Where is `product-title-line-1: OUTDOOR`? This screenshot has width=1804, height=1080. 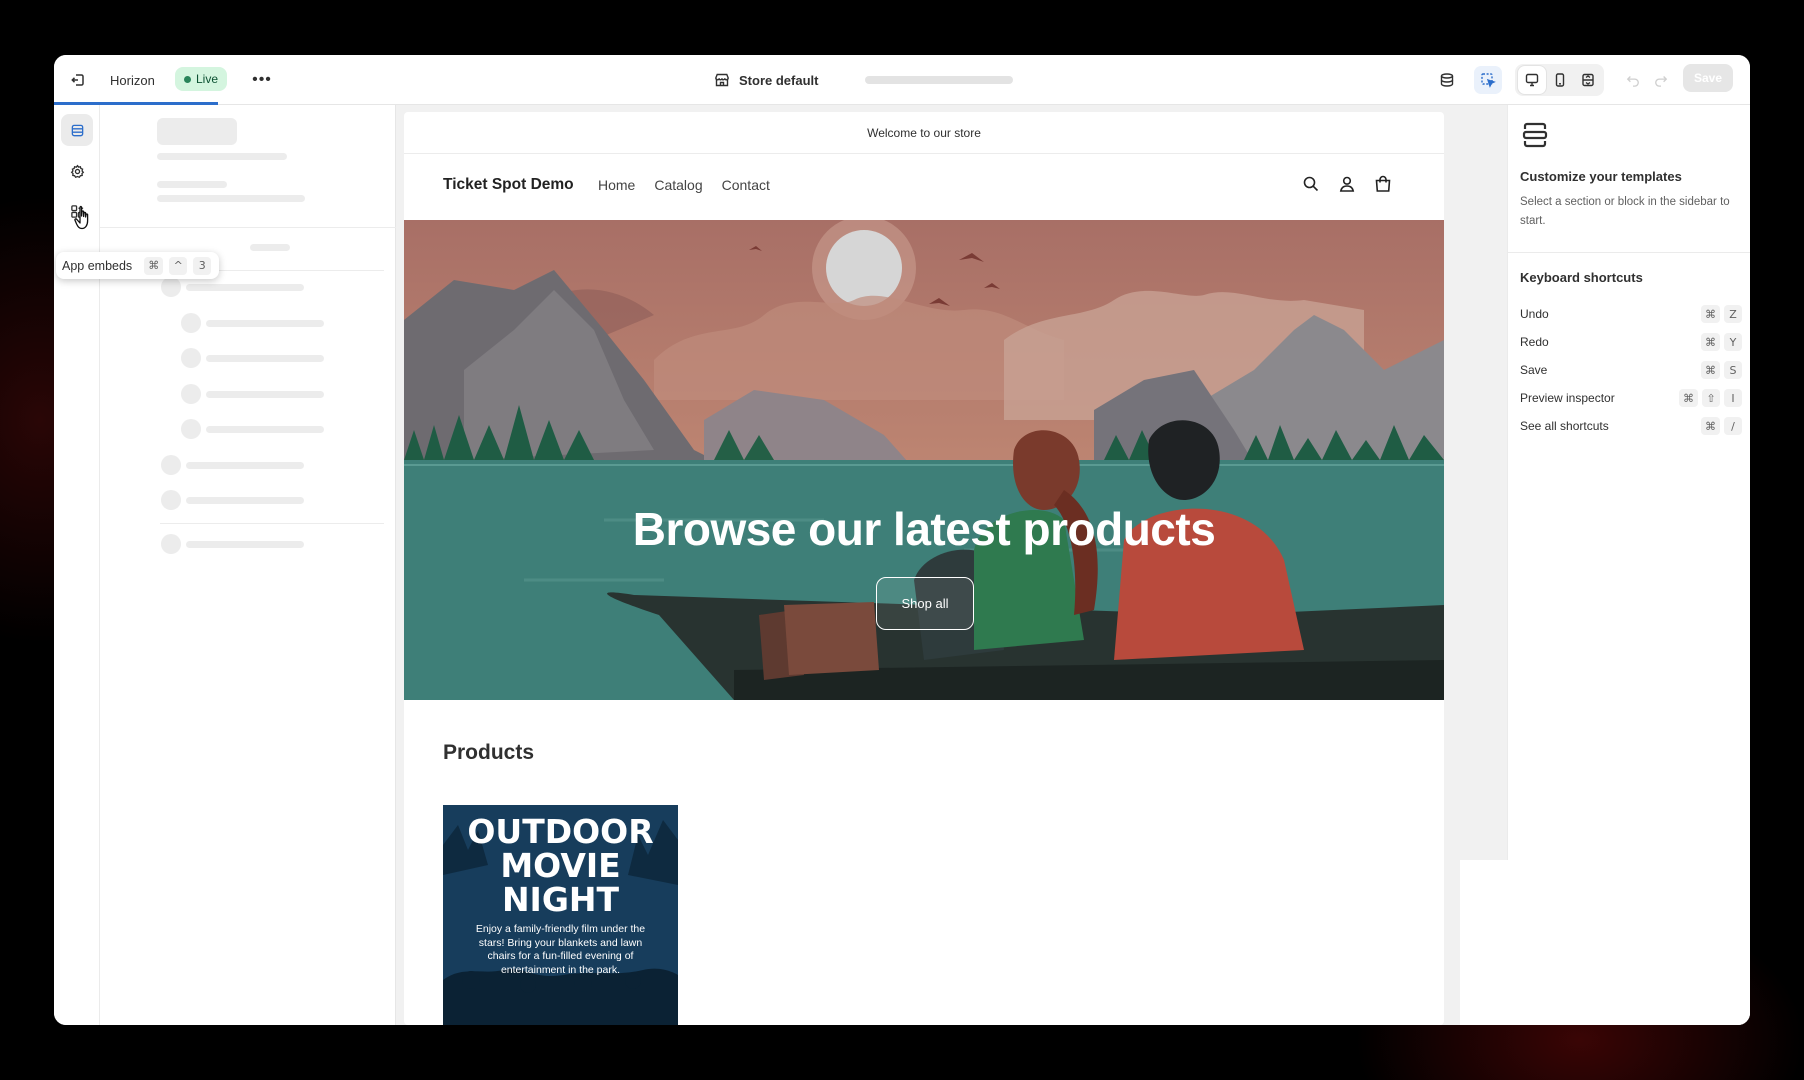 product-title-line-1: OUTDOOR is located at coordinates (560, 831).